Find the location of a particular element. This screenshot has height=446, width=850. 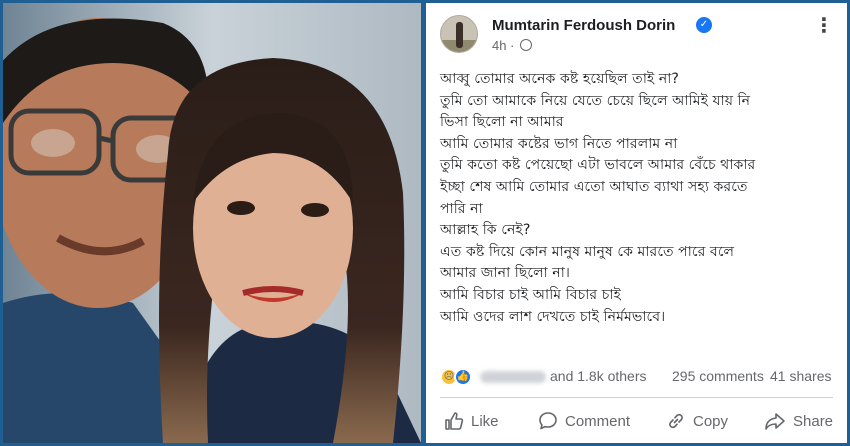

copy-label: Copy is located at coordinates (711, 421).